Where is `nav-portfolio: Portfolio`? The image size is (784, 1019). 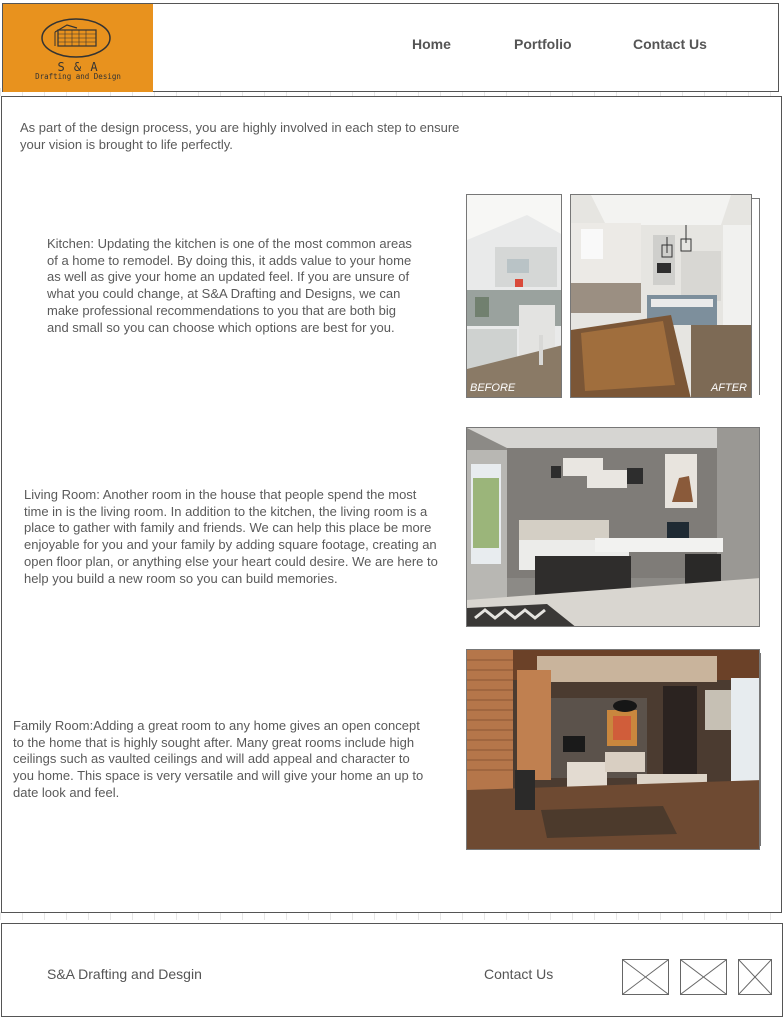 nav-portfolio: Portfolio is located at coordinates (543, 44).